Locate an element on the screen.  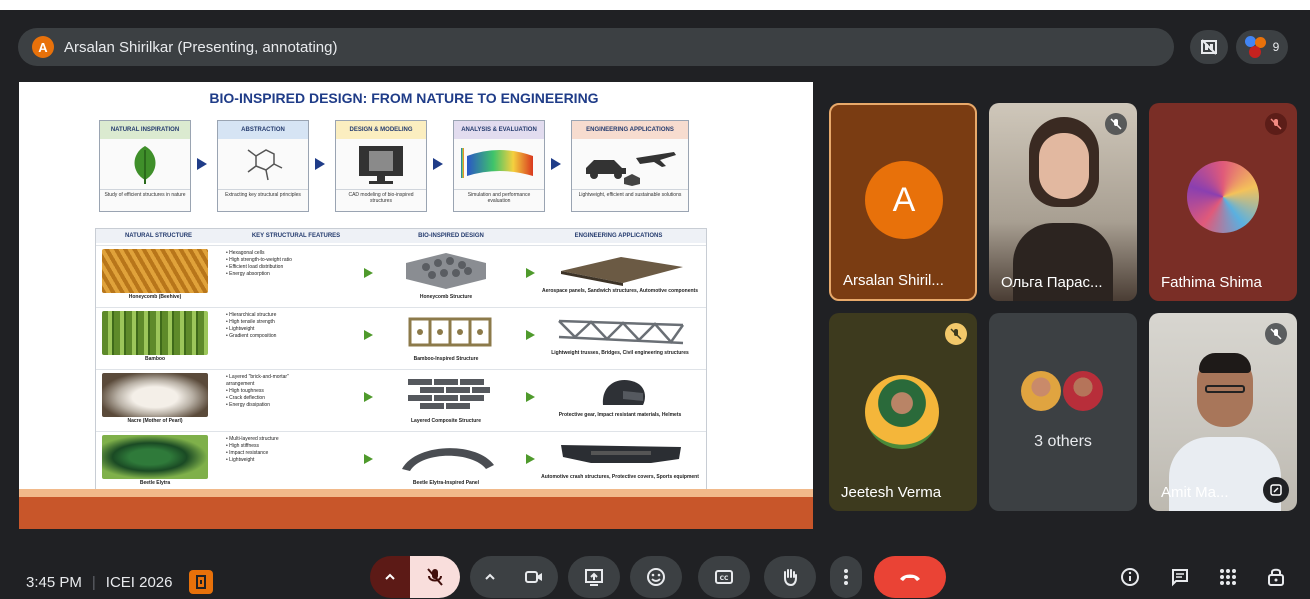
apps-grid-icon is located at coordinates (1228, 577).